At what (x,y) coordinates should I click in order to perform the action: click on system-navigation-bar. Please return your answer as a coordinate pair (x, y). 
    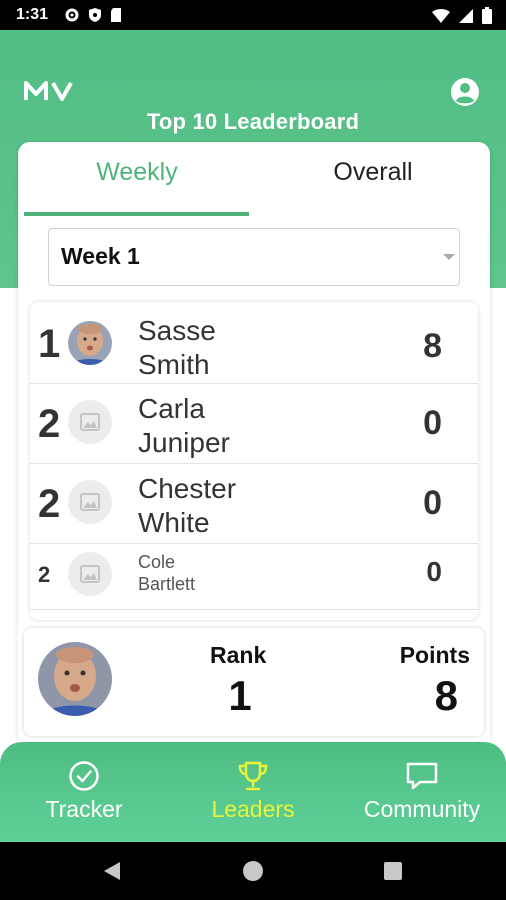
    Looking at the image, I should click on (253, 871).